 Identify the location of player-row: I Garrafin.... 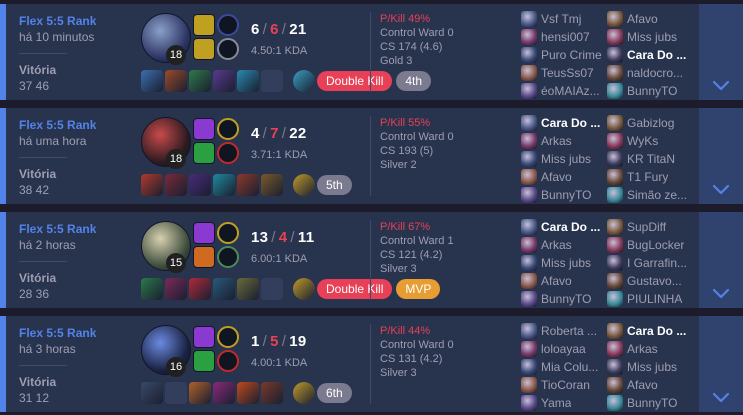
(651, 263).